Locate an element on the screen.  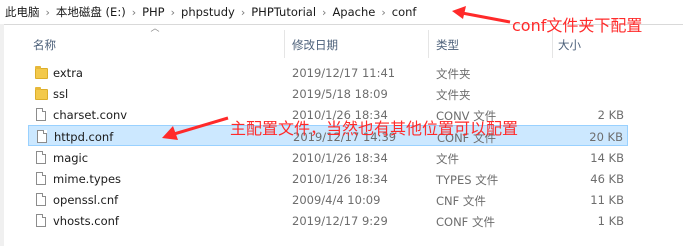
breadcrumb-item-phpstudy: phpstudy is located at coordinates (208, 12).